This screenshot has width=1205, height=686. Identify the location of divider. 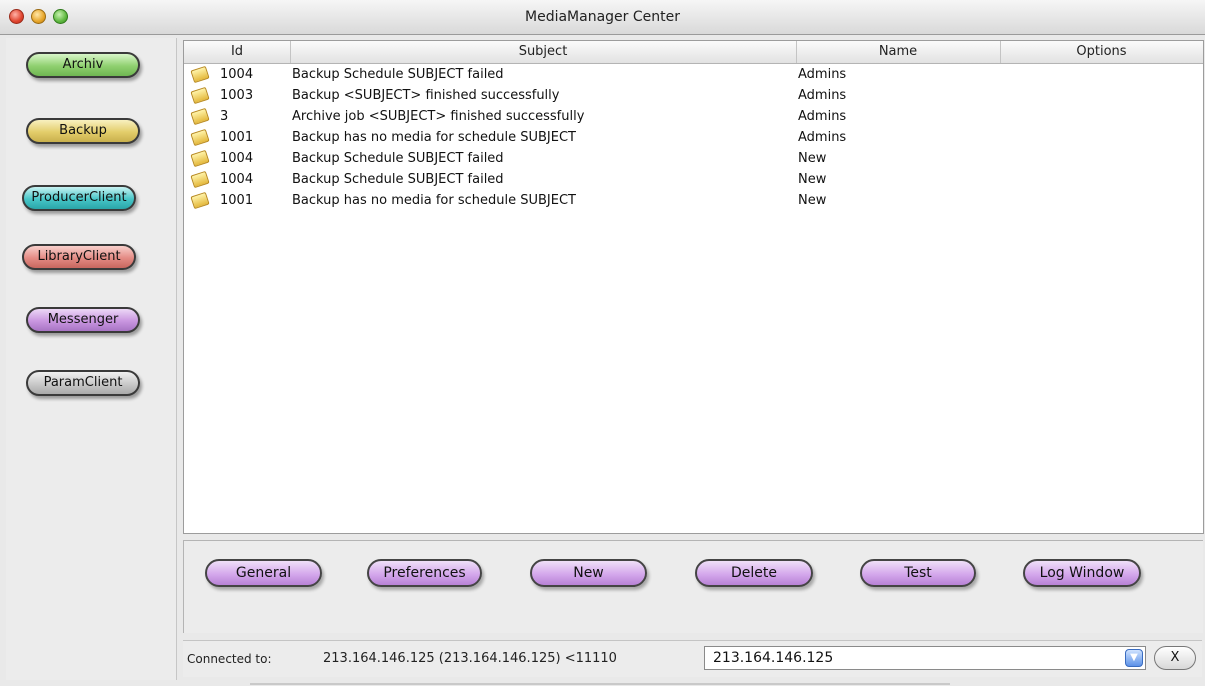
(600, 684).